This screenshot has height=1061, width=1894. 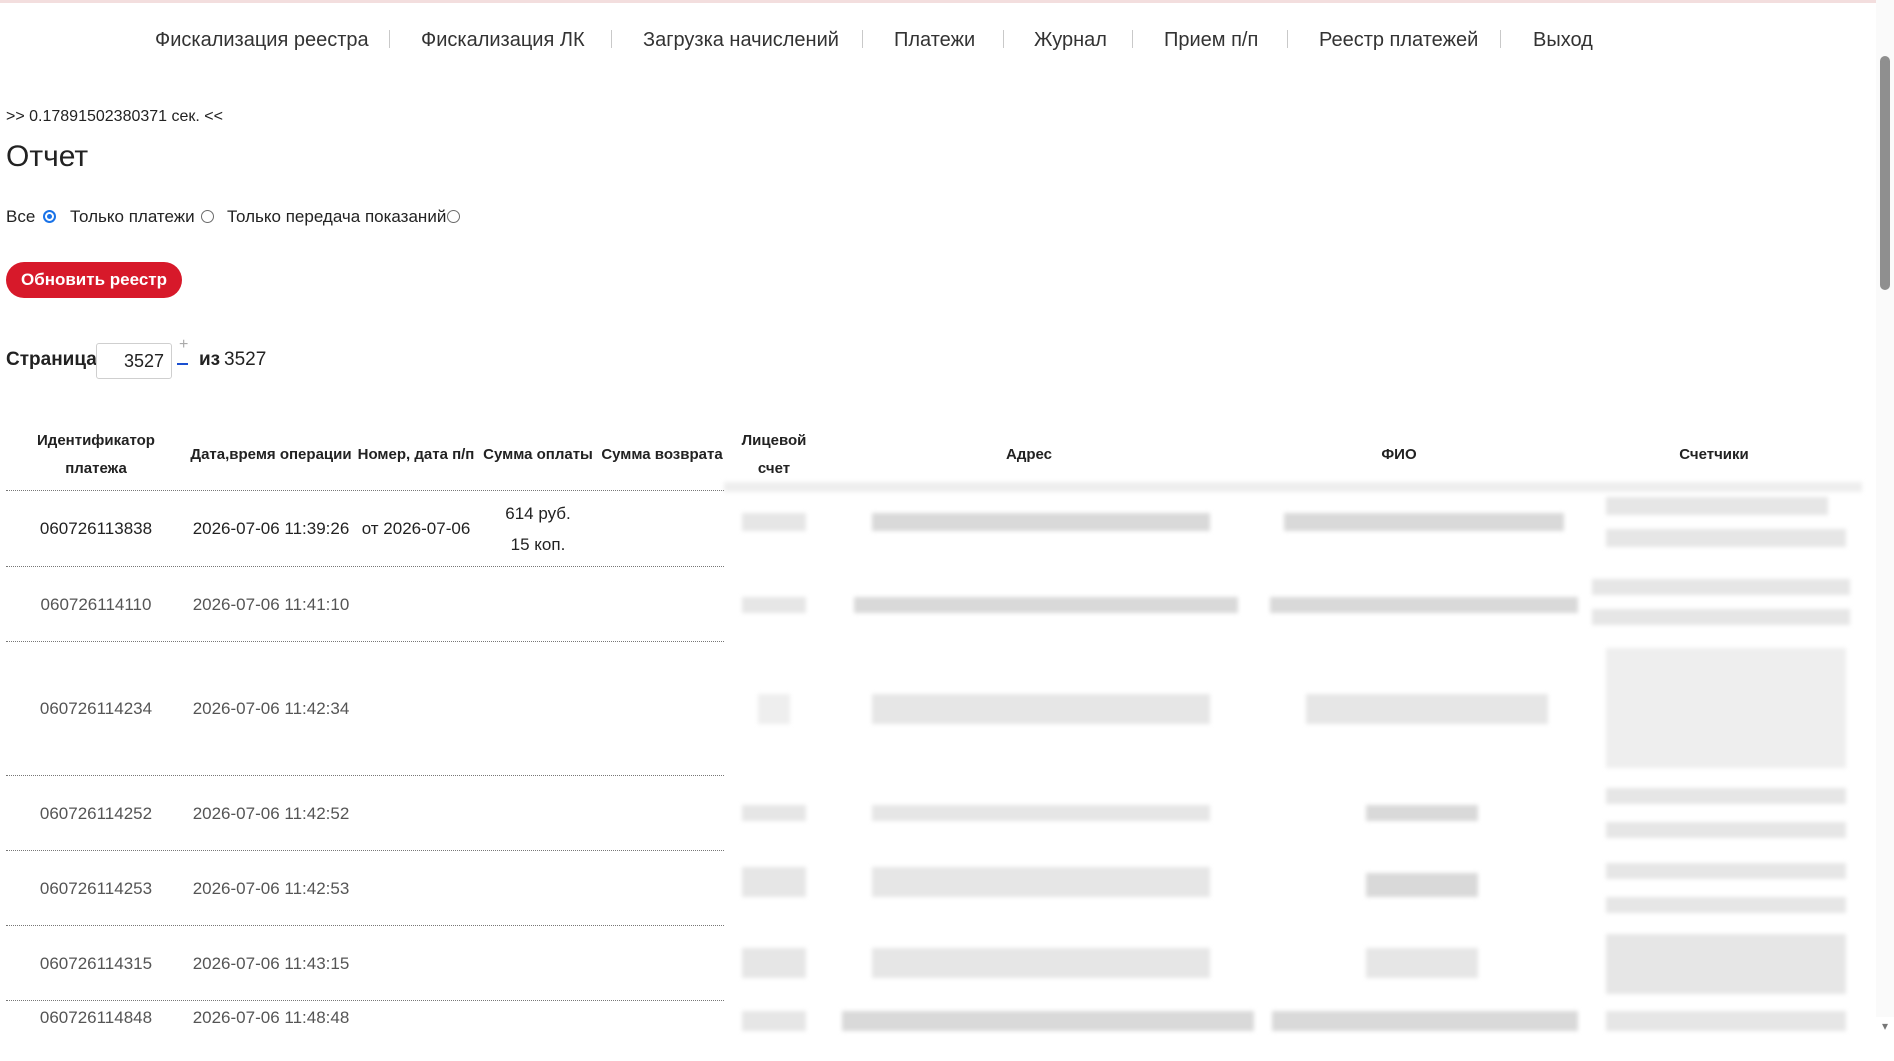 What do you see at coordinates (271, 708) in the screenshot?
I see `cell-datetime: 2026-07-06 11:42:34` at bounding box center [271, 708].